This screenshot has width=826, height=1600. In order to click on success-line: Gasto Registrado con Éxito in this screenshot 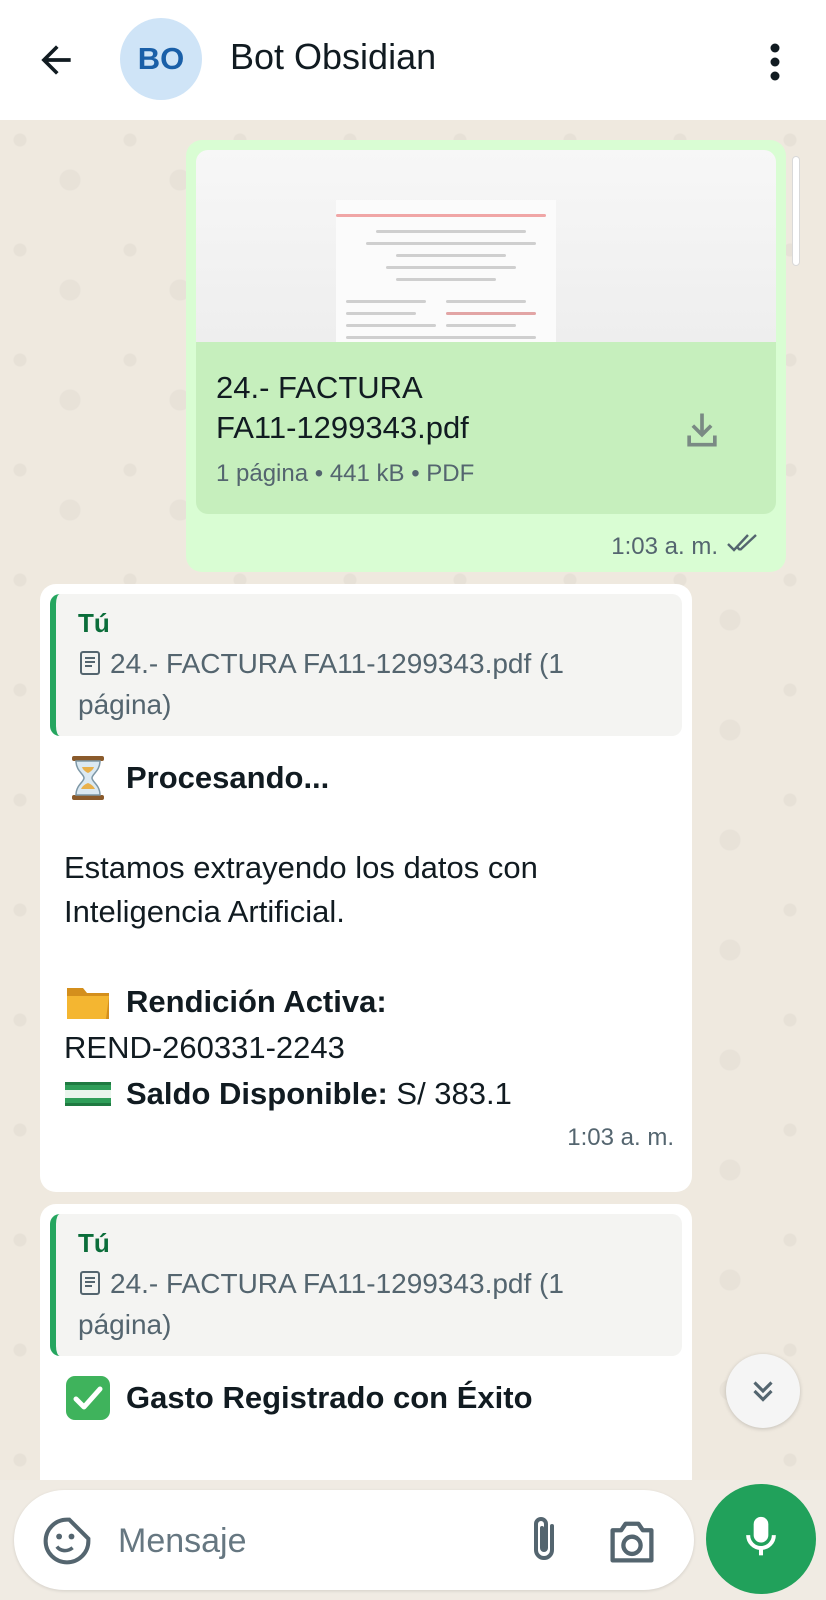, I will do `click(366, 1398)`.